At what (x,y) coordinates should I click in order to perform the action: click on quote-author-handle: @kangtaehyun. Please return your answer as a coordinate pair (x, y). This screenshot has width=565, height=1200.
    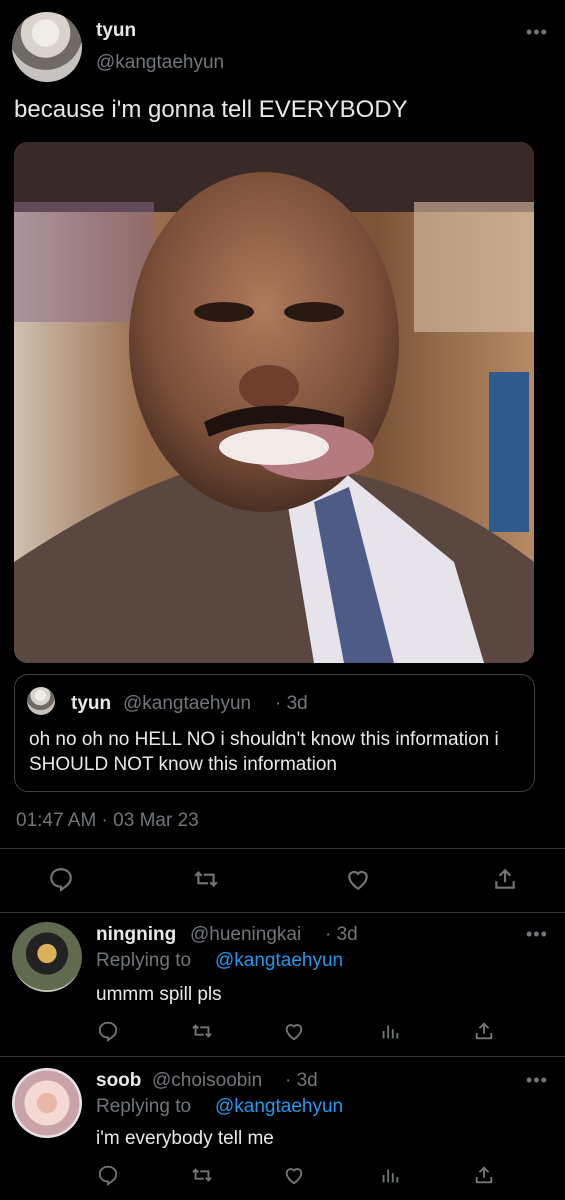
    Looking at the image, I should click on (187, 703).